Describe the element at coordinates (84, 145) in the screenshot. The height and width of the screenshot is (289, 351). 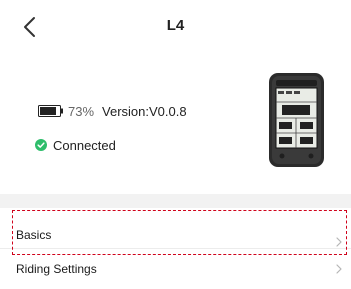
I see `status-text: Connected` at that location.